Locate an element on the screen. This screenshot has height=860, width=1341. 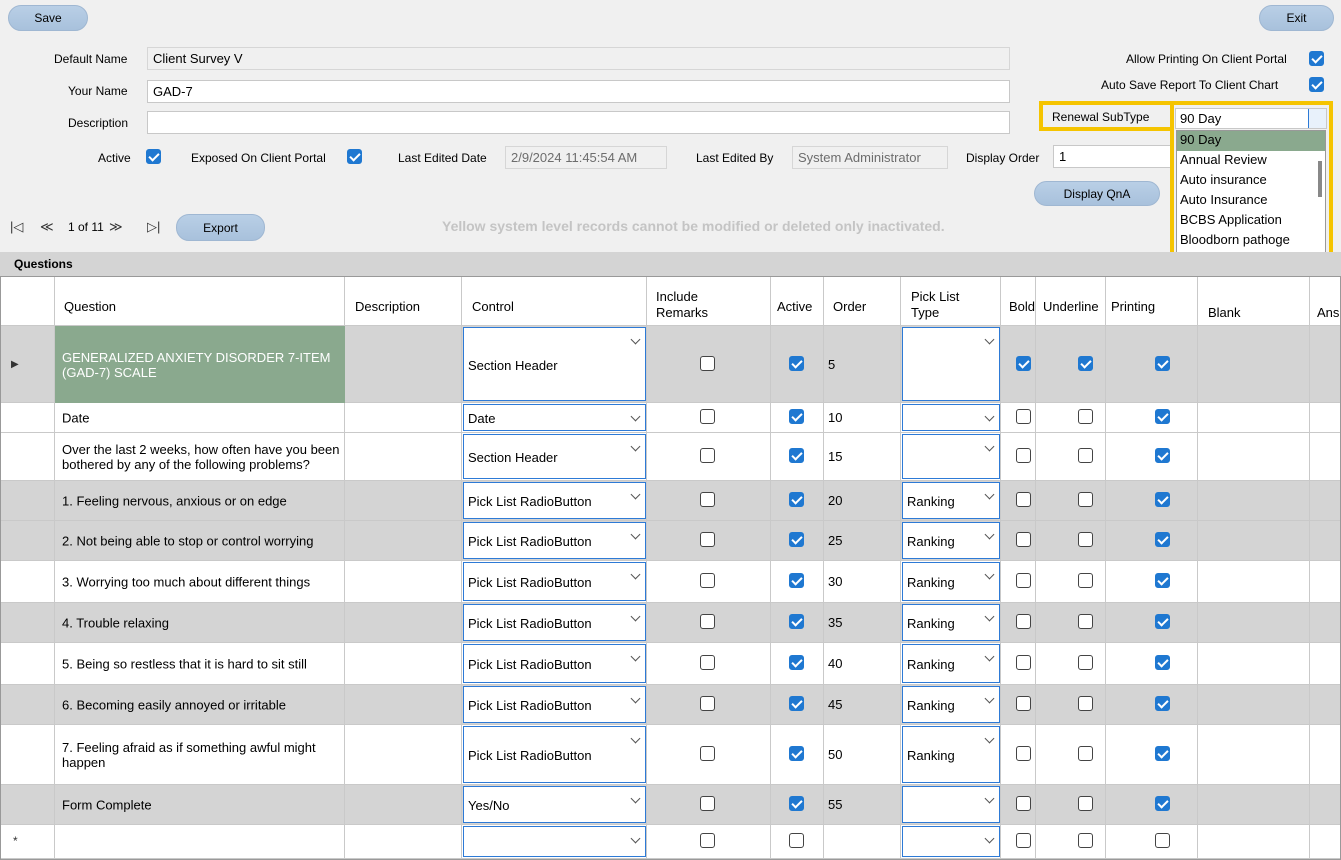
control-select: Yes/No is located at coordinates (554, 804).